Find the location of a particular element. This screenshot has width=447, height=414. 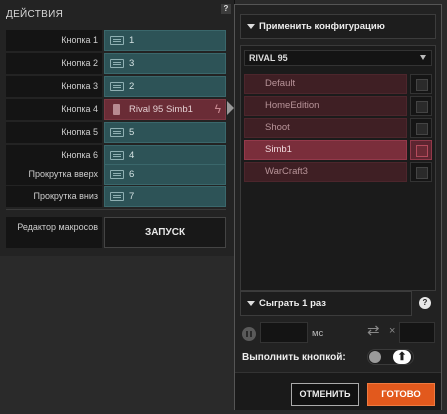

action-label: Кнопка 1 is located at coordinates (54, 40).